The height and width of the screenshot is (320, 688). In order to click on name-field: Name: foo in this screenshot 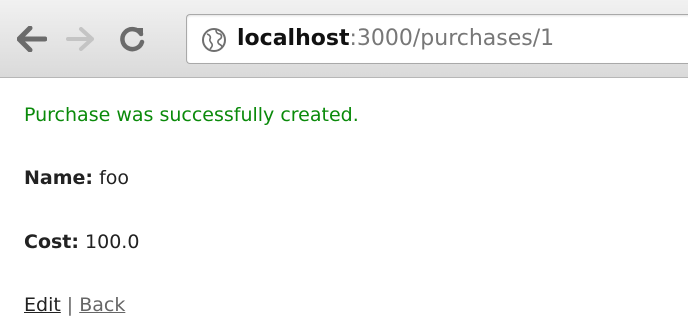, I will do `click(76, 178)`.